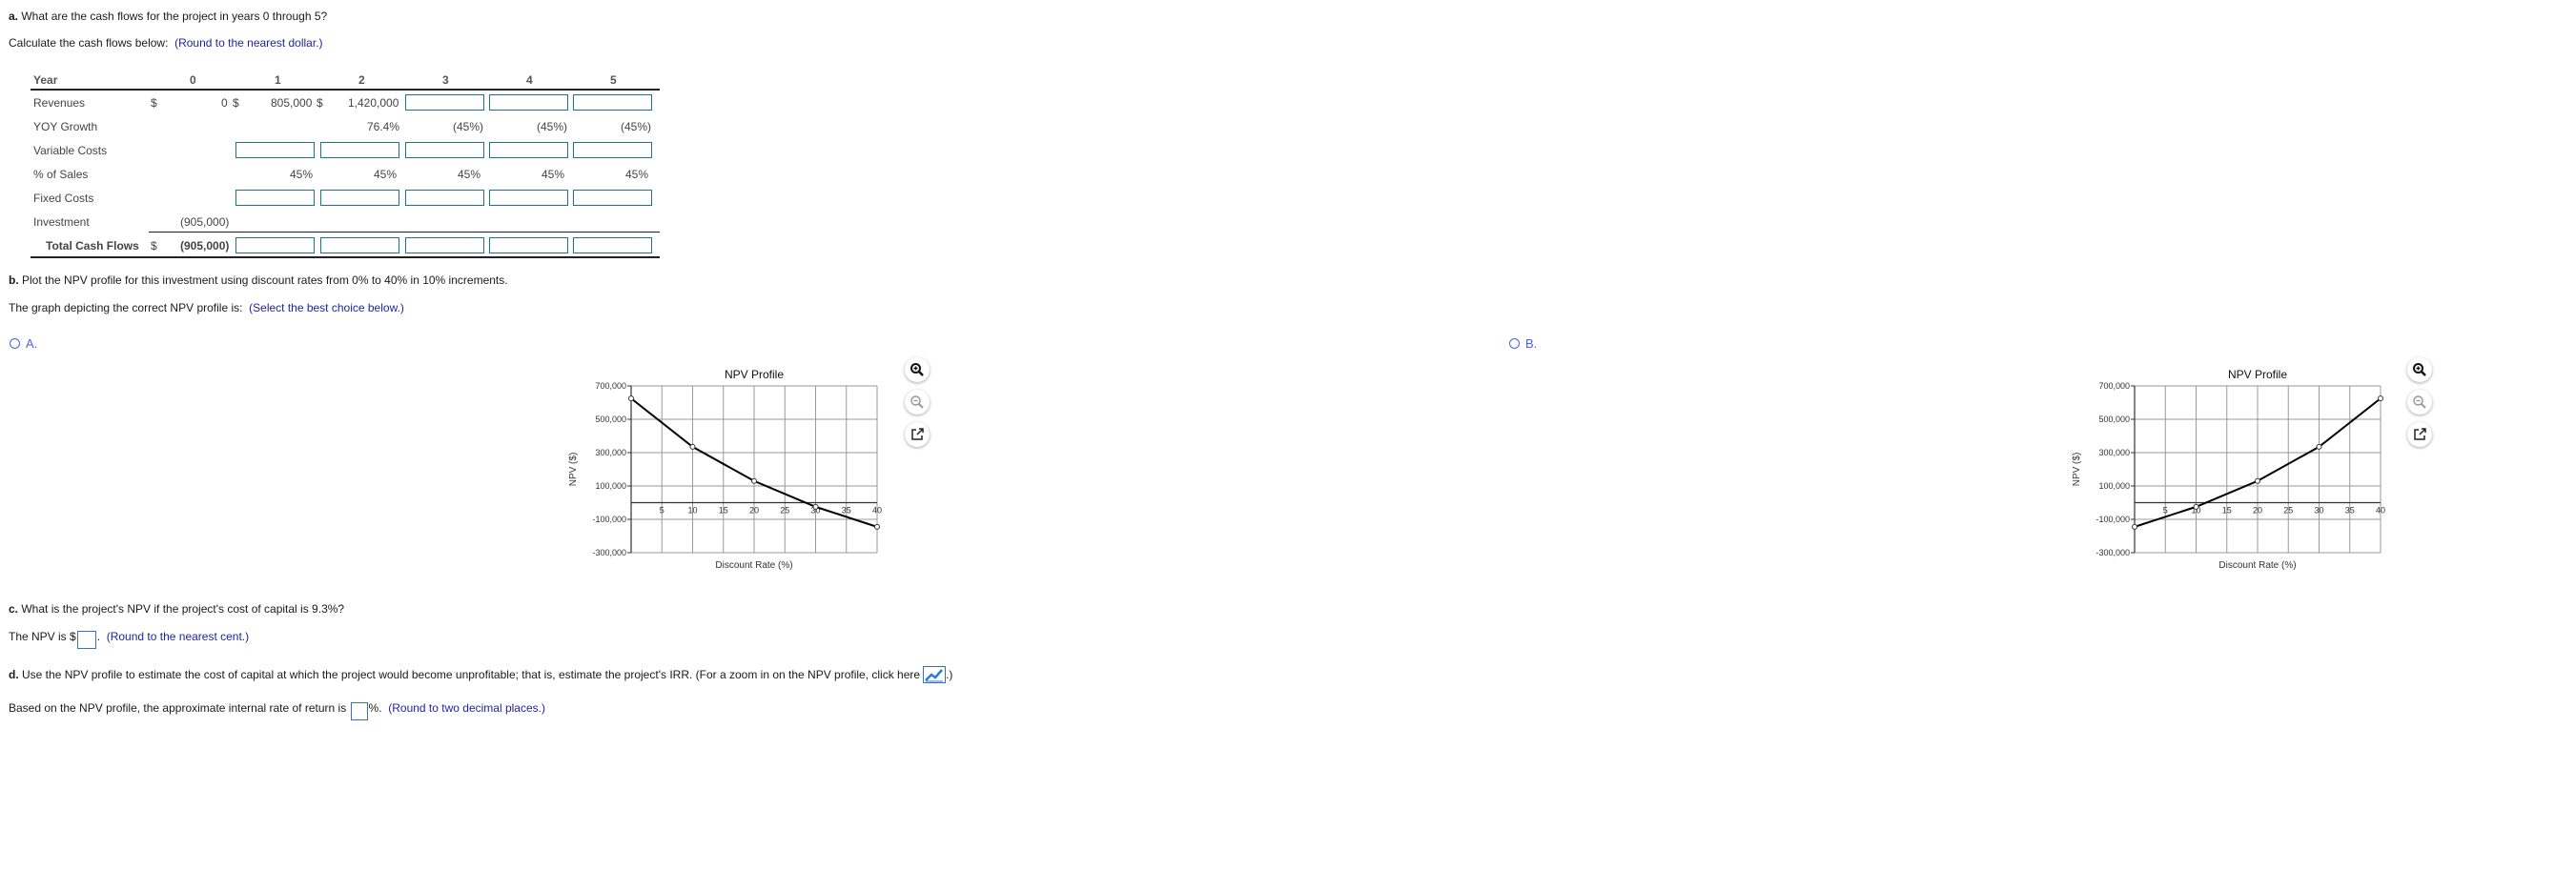 The height and width of the screenshot is (870, 2576). What do you see at coordinates (528, 245) in the screenshot?
I see `total-cash-flows-y4-input` at bounding box center [528, 245].